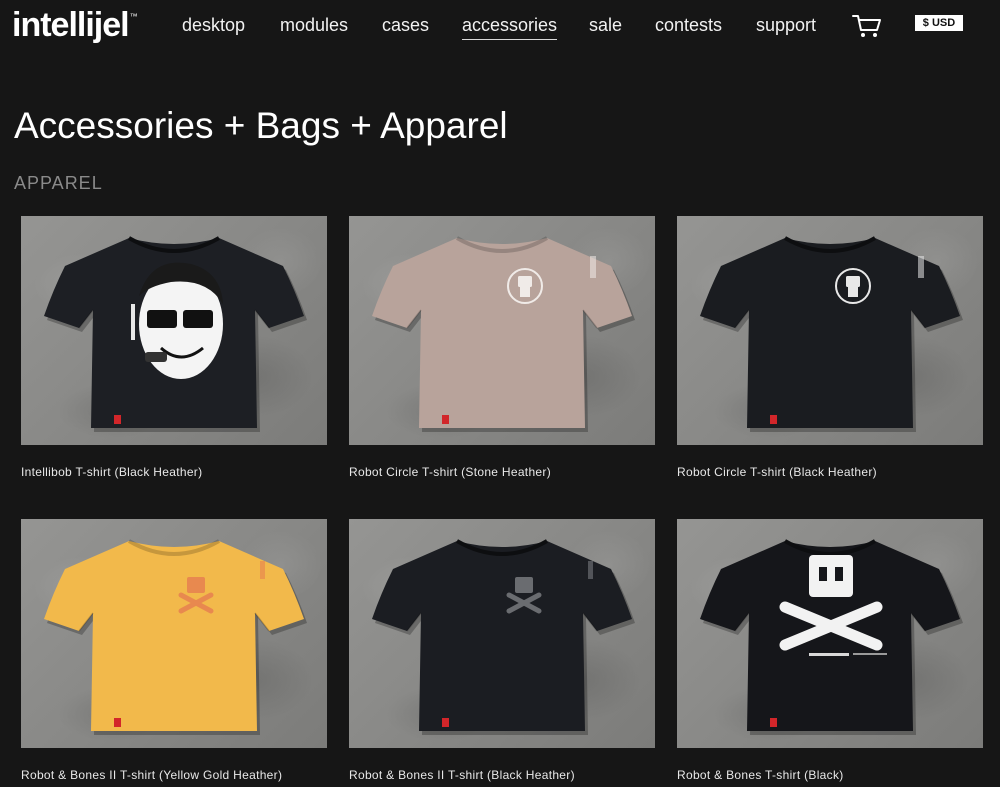 The width and height of the screenshot is (1000, 787). What do you see at coordinates (58, 183) in the screenshot?
I see `section-heading-apparel: APPAREL` at bounding box center [58, 183].